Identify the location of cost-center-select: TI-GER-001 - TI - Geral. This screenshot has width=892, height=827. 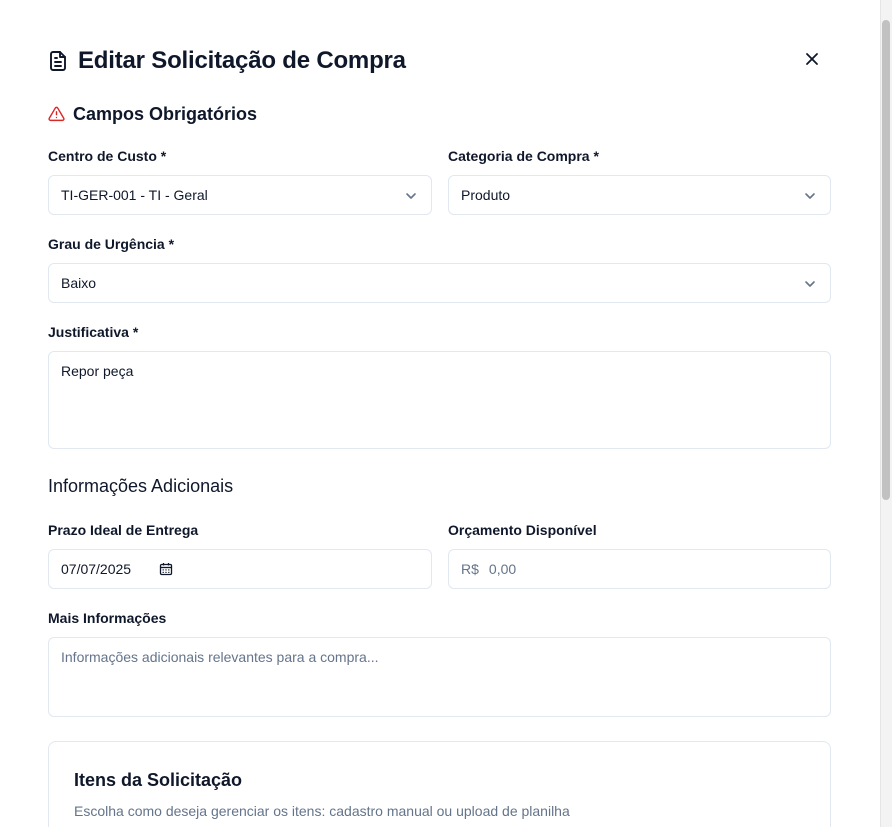
(240, 195).